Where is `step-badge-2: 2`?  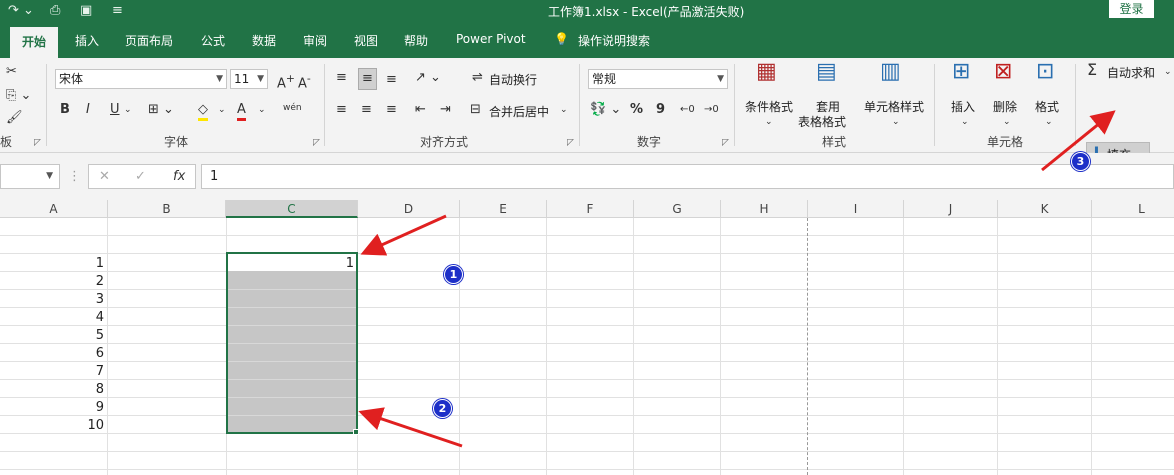
step-badge-2: 2 is located at coordinates (442, 408).